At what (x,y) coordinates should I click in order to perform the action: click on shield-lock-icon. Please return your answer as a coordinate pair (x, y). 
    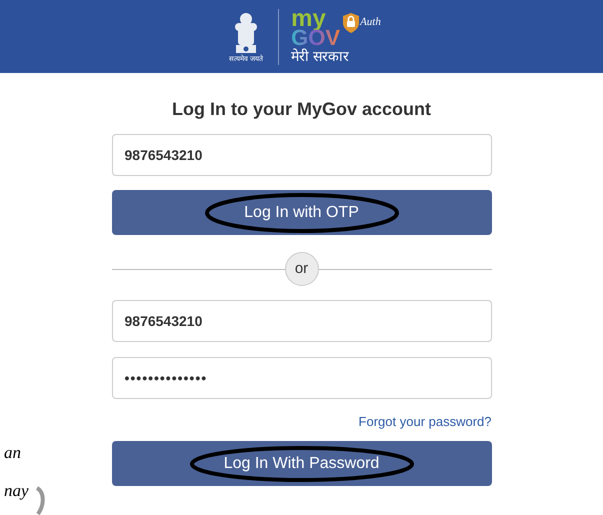
    Looking at the image, I should click on (351, 23).